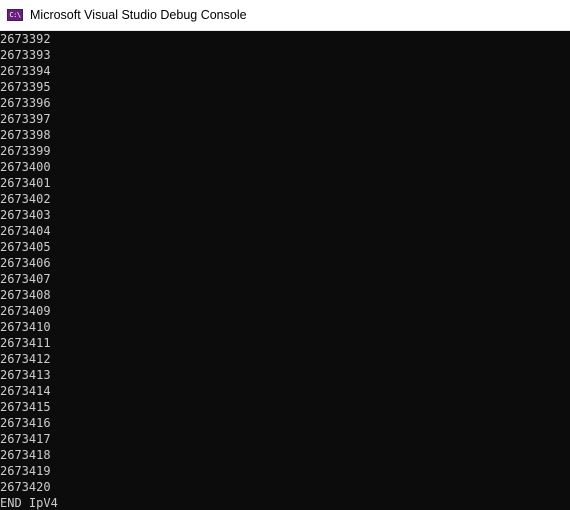  What do you see at coordinates (25, 455) in the screenshot?
I see `console-line: 2673418` at bounding box center [25, 455].